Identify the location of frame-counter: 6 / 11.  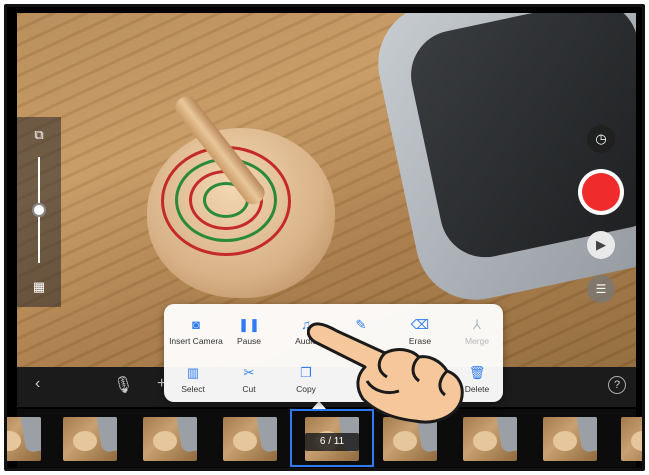
(332, 442).